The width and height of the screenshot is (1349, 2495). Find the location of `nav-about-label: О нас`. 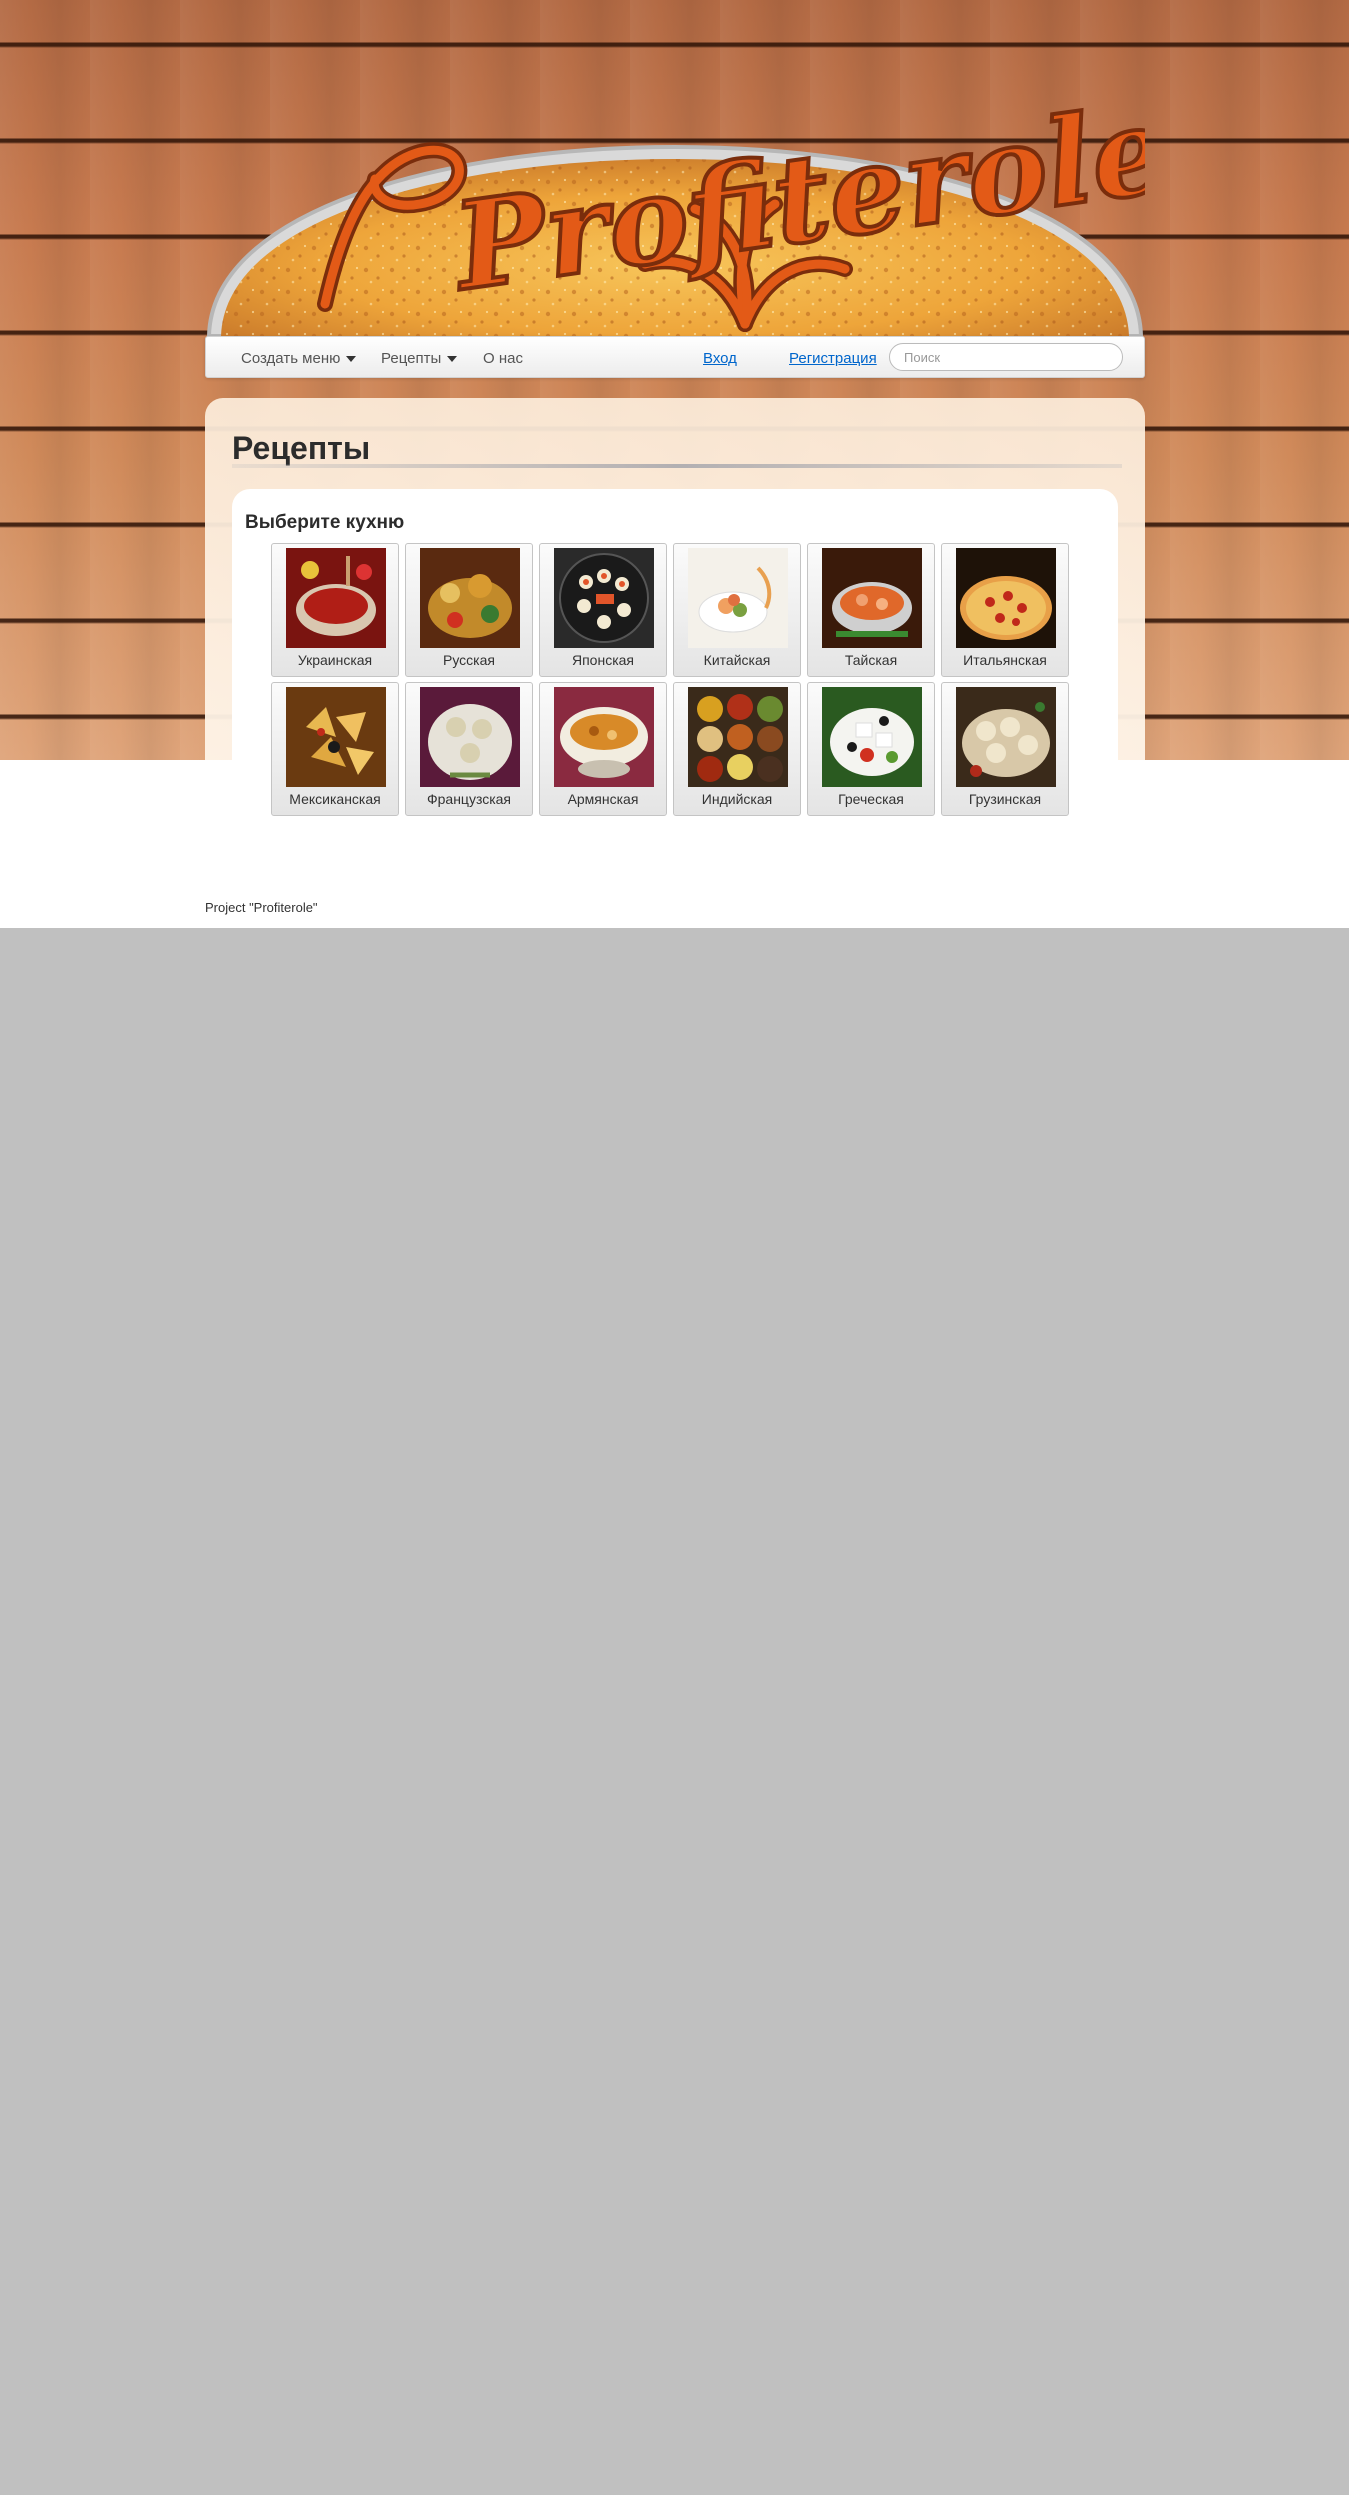

nav-about-label: О нас is located at coordinates (503, 358).